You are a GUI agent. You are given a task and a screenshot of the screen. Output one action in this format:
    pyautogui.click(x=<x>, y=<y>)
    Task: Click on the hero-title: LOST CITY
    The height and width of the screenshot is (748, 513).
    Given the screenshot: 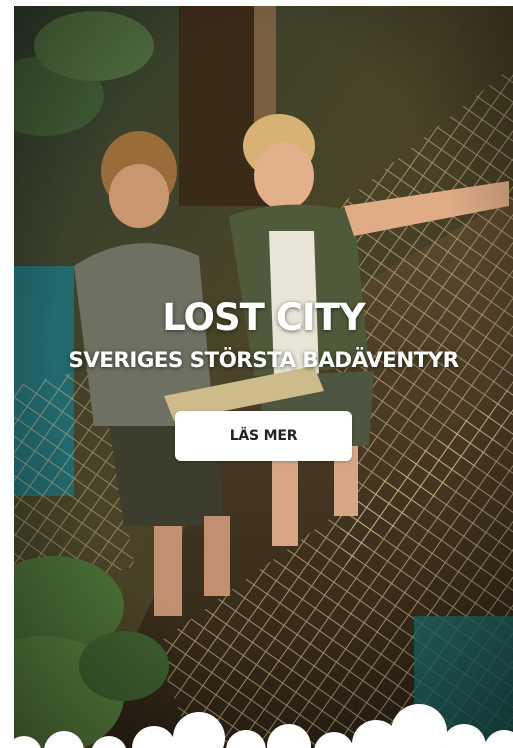 What is the action you would take?
    pyautogui.click(x=263, y=317)
    